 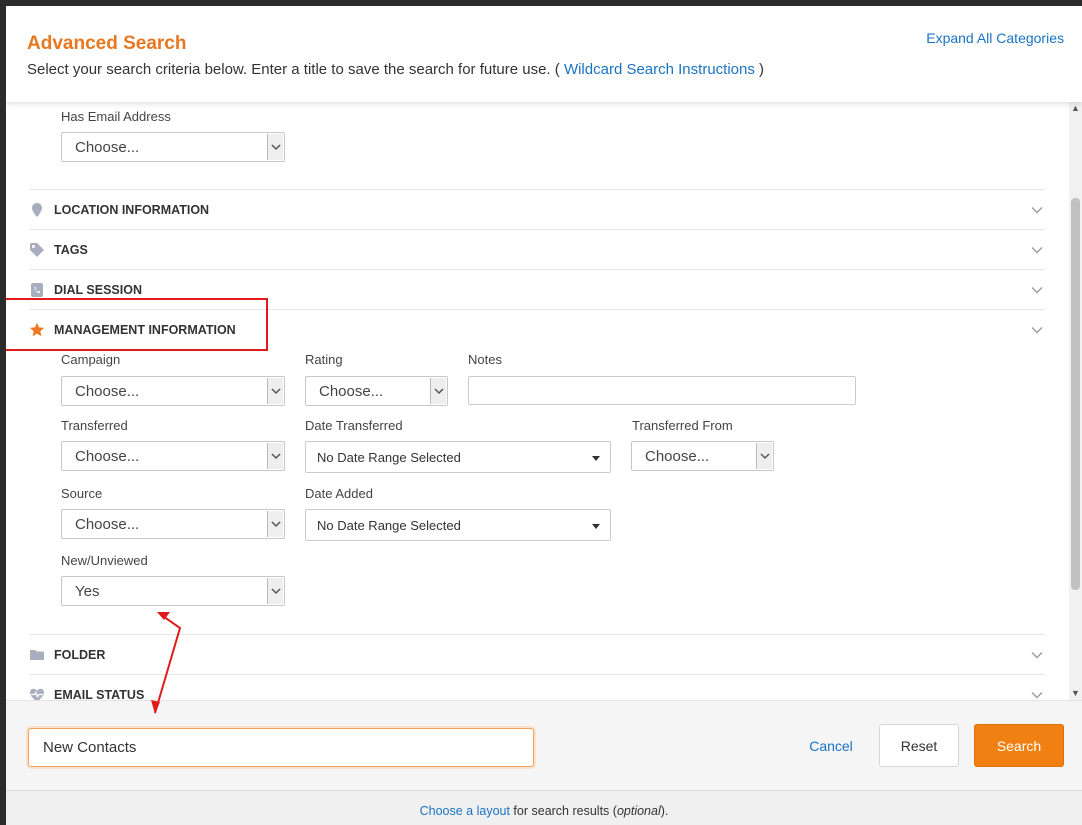 What do you see at coordinates (82, 493) in the screenshot?
I see `source-label: Source` at bounding box center [82, 493].